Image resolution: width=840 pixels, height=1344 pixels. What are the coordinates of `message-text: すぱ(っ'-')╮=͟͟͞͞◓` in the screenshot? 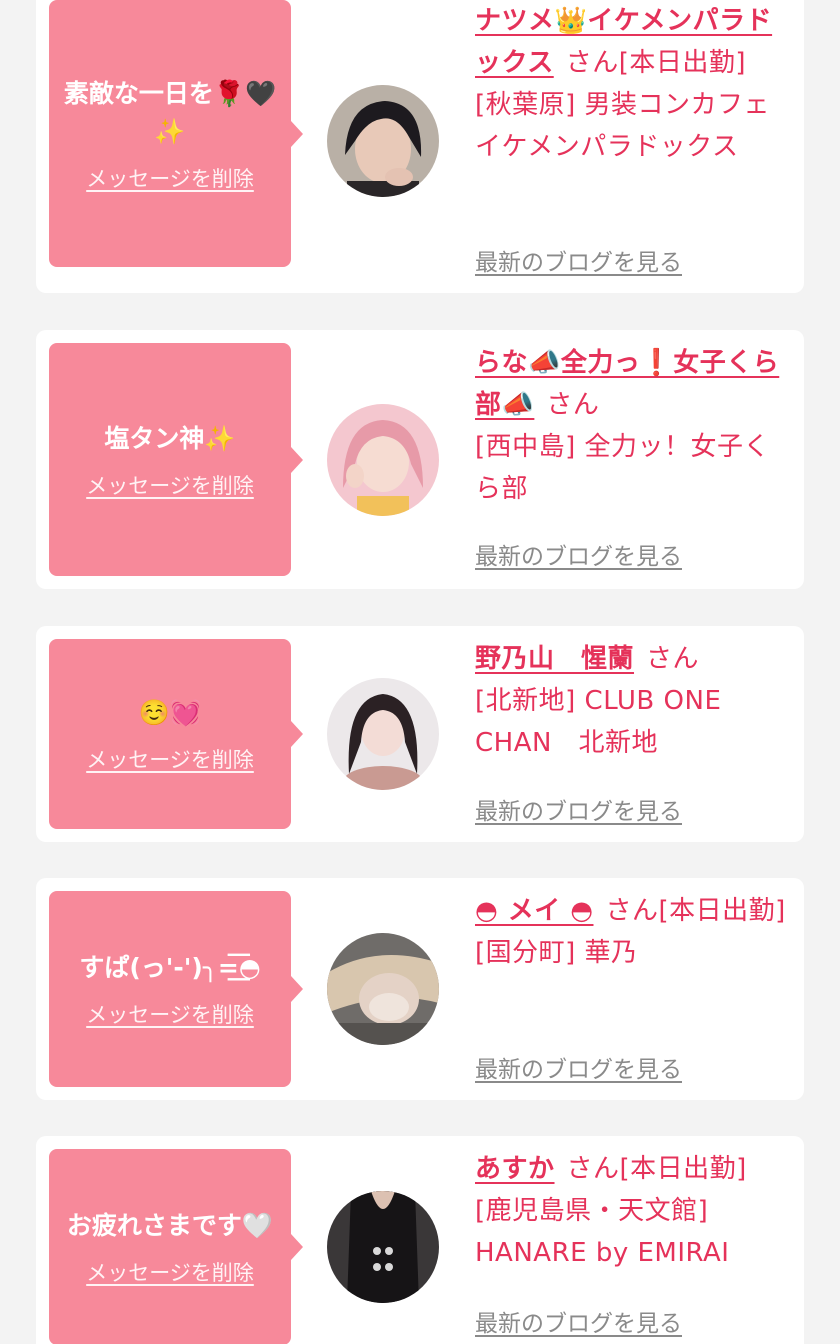 It's located at (170, 967).